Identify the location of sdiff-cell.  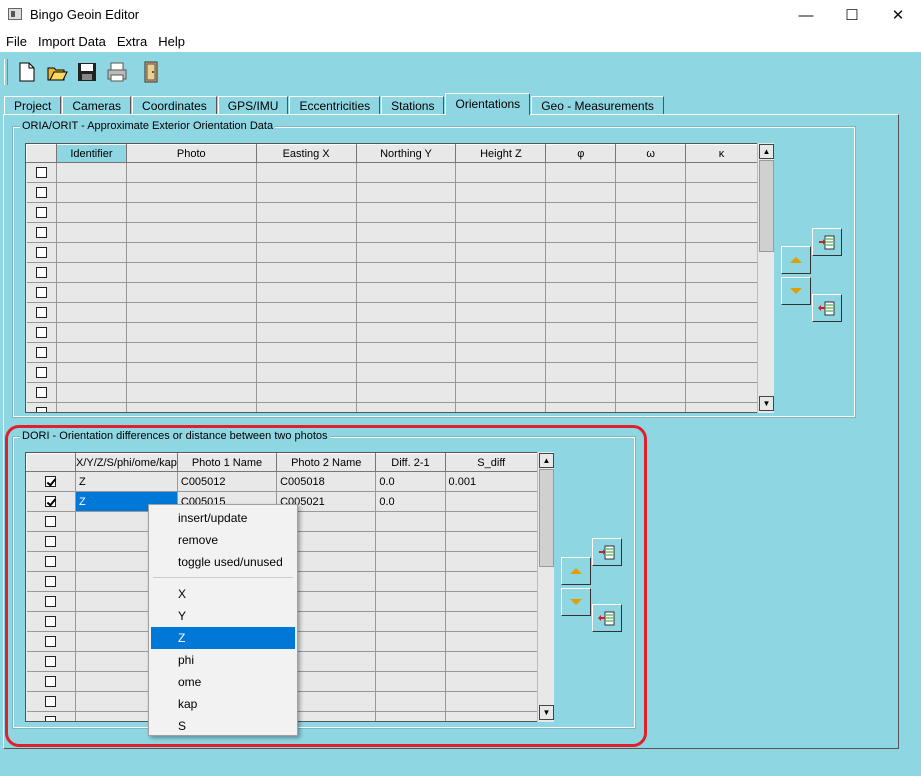
(491, 501).